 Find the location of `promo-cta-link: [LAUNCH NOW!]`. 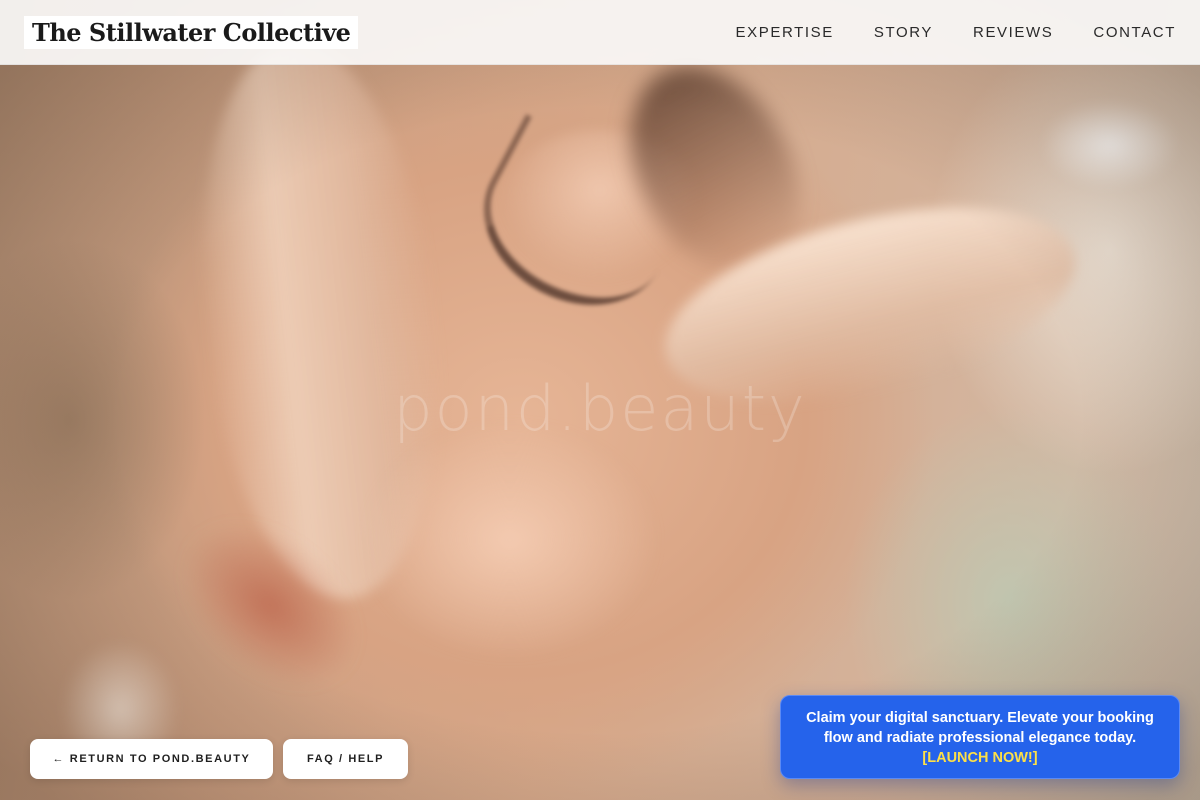

promo-cta-link: [LAUNCH NOW!] is located at coordinates (980, 758).